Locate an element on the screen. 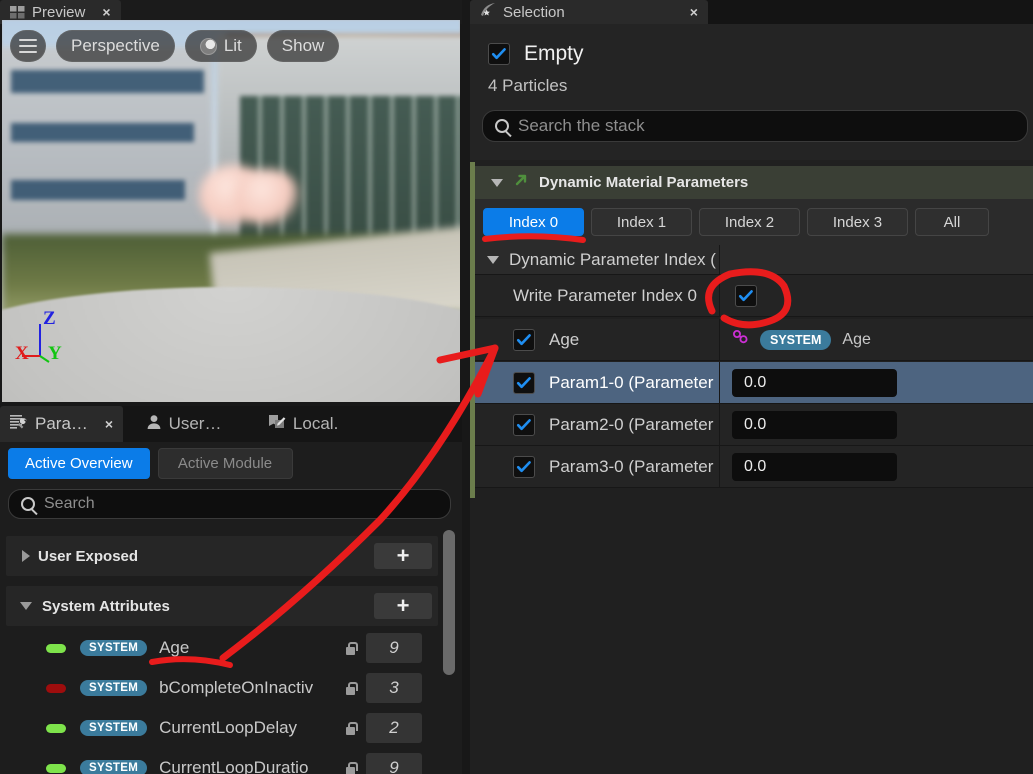 This screenshot has height=774, width=1033. parameters-view-toggle: Active Overview Active Module is located at coordinates (150, 463).